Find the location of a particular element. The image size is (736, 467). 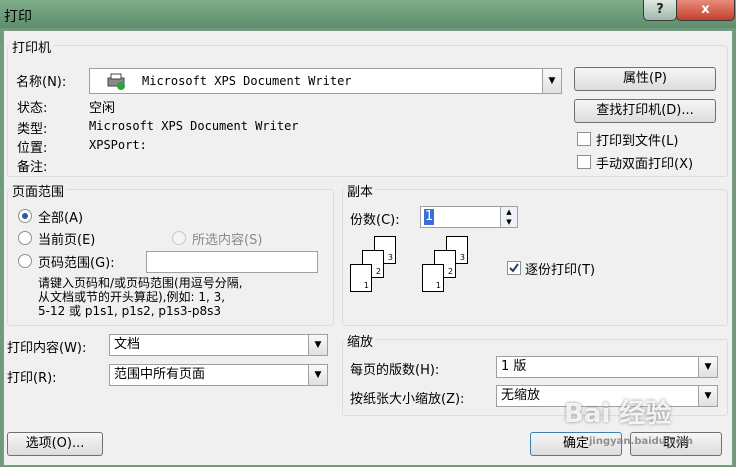

page-number-1b: 1 is located at coordinates (438, 285).